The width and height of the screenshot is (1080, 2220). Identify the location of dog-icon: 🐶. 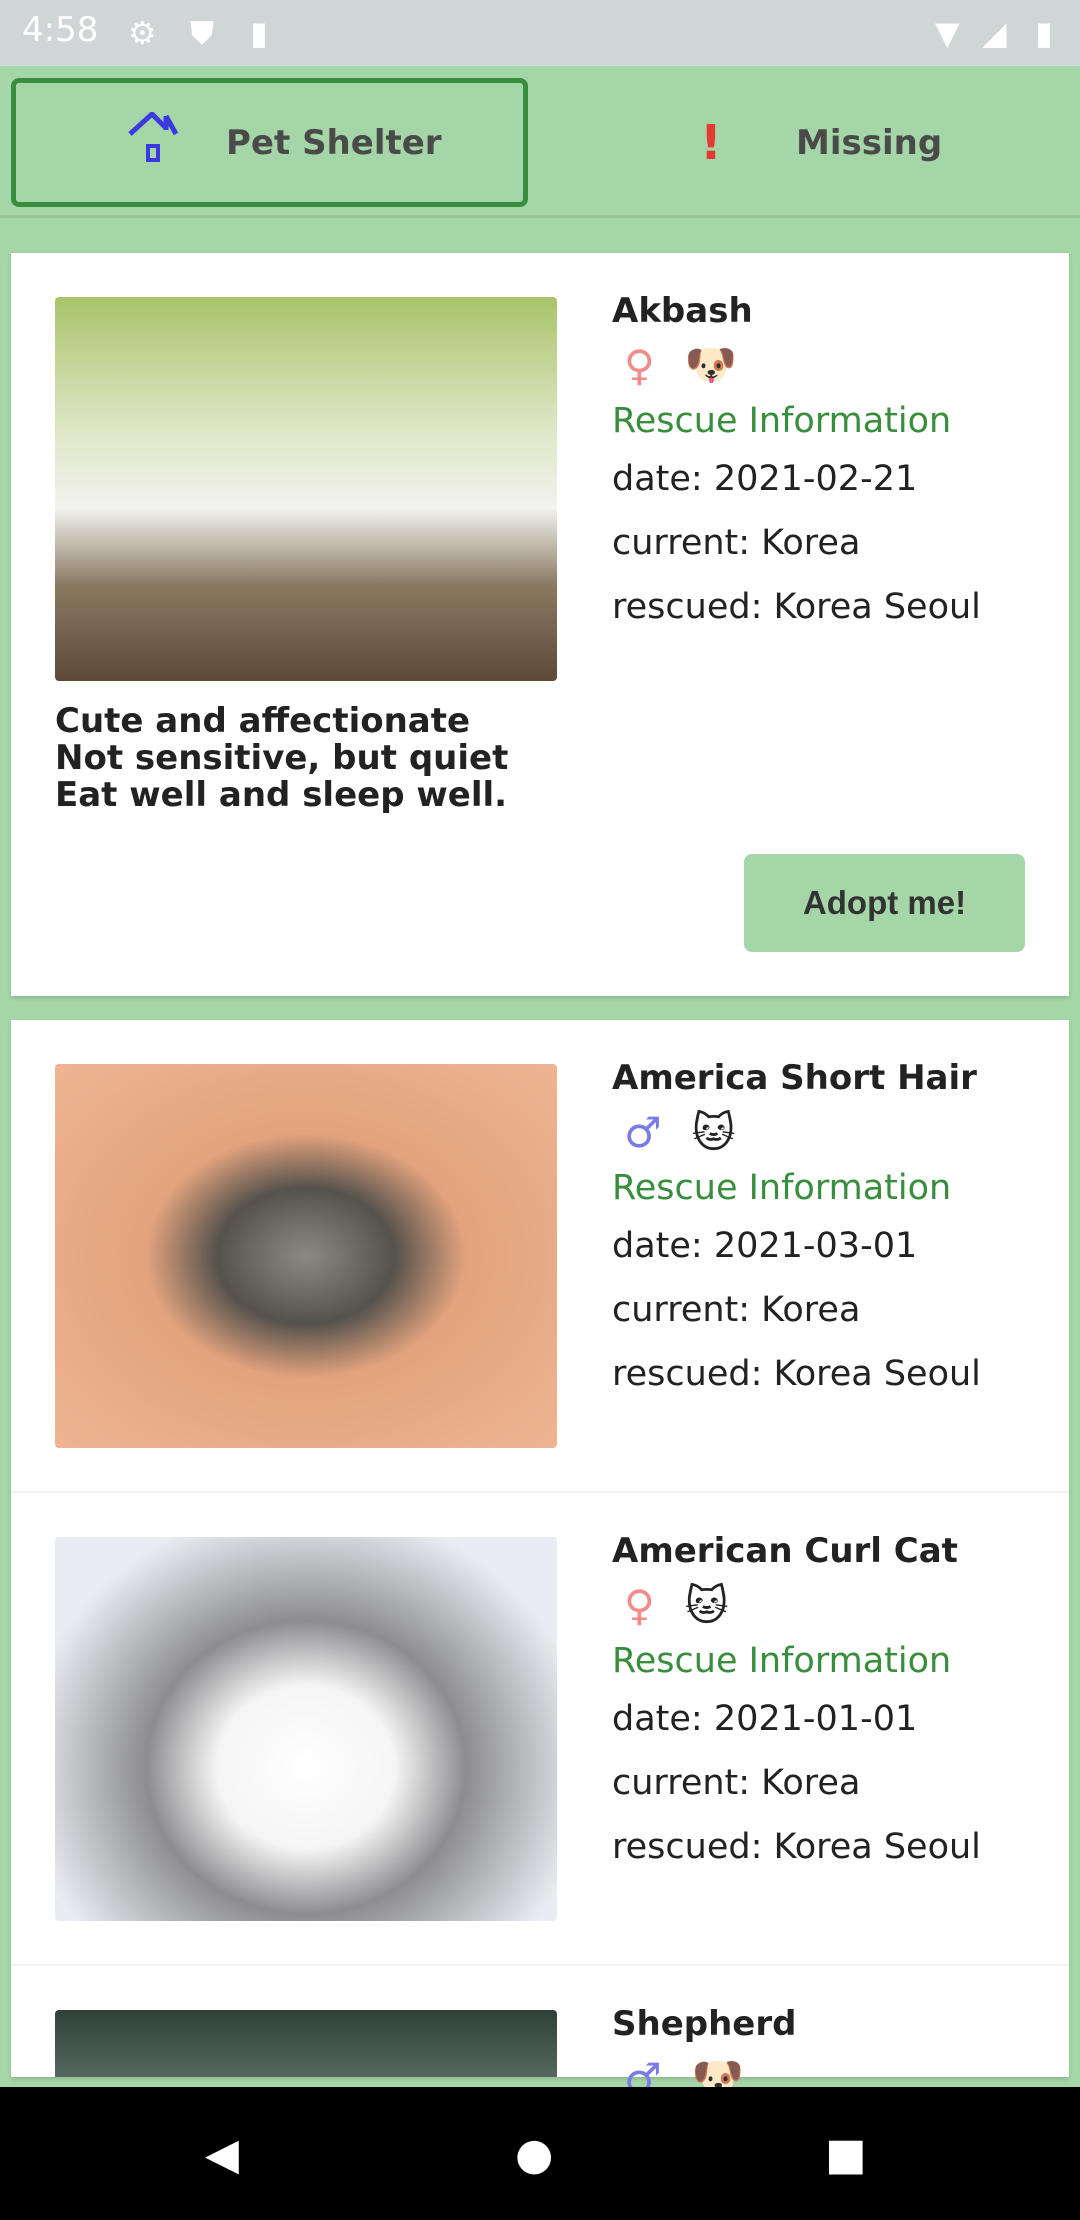
(711, 364).